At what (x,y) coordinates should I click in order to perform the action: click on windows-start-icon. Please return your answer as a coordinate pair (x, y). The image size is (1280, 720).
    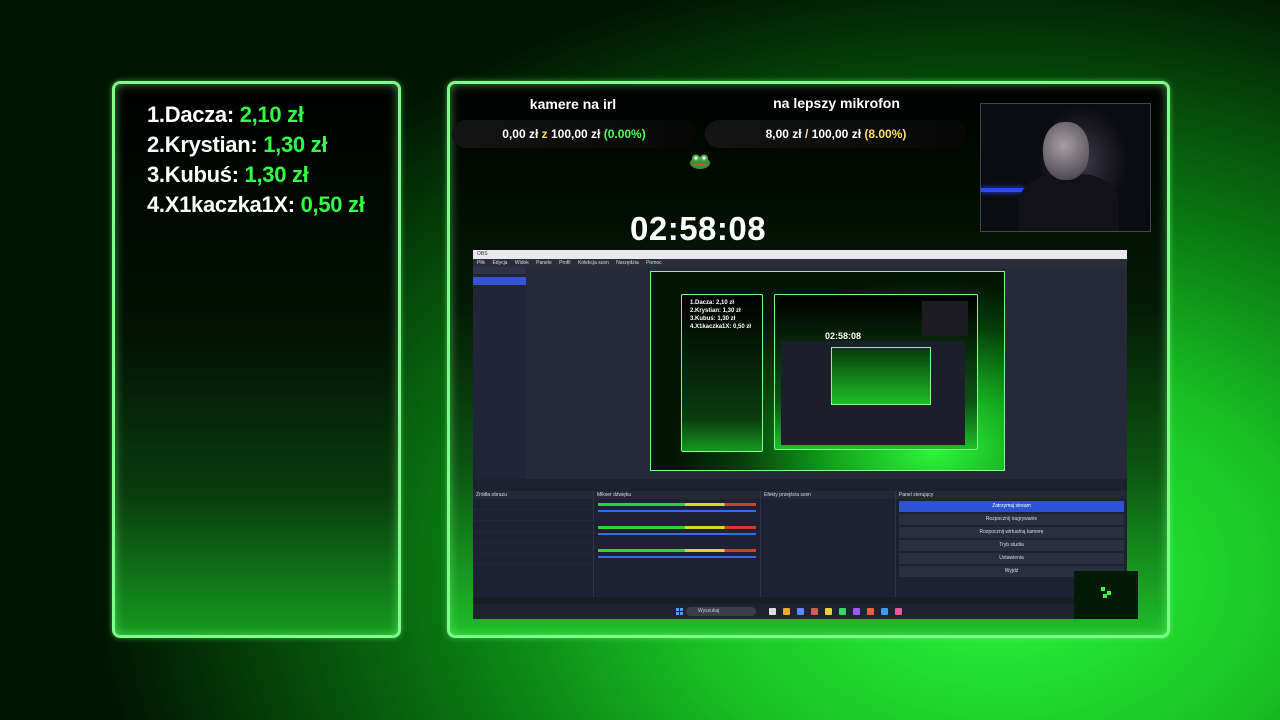
    Looking at the image, I should click on (679, 611).